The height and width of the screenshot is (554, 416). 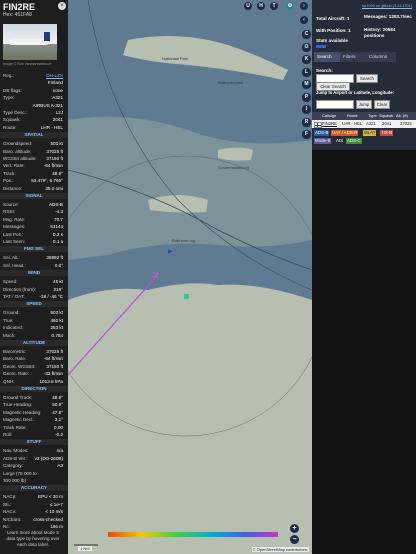 What do you see at coordinates (304, 6) in the screenshot?
I see `chevron-right-icon: ›` at bounding box center [304, 6].